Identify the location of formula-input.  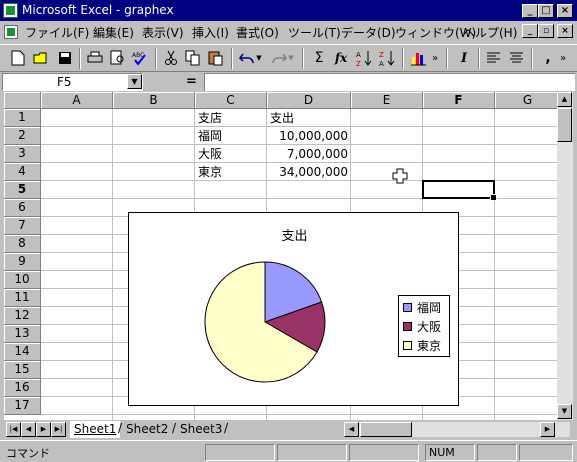
(389, 82).